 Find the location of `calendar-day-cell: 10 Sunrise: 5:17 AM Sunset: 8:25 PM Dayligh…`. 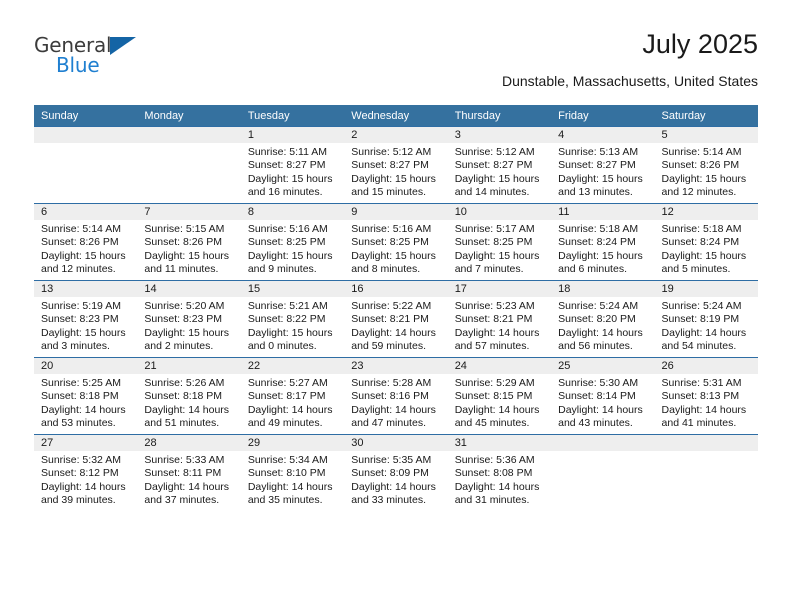

calendar-day-cell: 10 Sunrise: 5:17 AM Sunset: 8:25 PM Dayligh… is located at coordinates (499, 242).